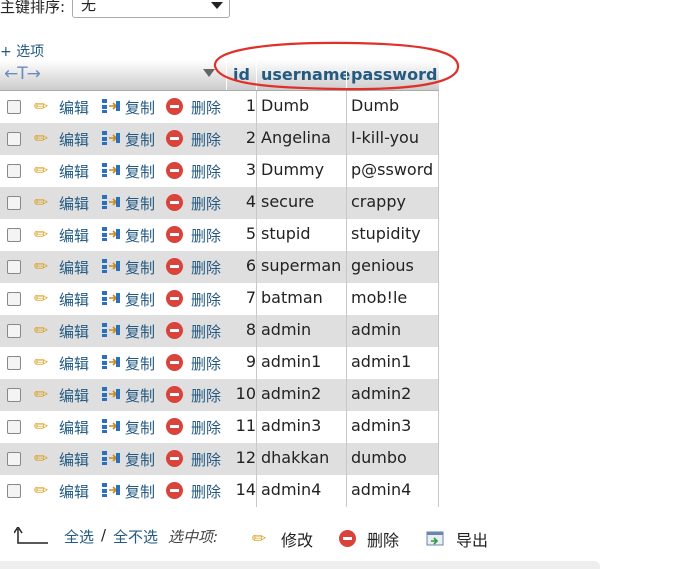 Image resolution: width=692 pixels, height=569 pixels. I want to click on bulk-edit-button: 修改, so click(297, 539).